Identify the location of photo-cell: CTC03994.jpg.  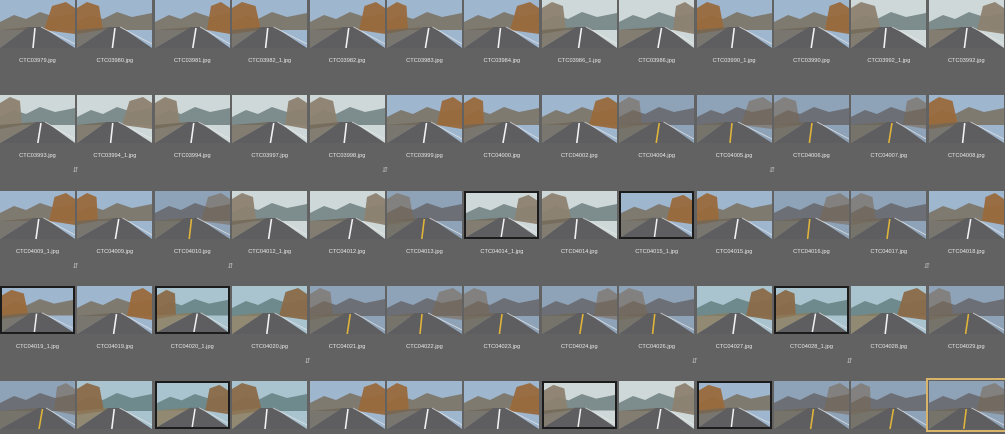
(192, 130).